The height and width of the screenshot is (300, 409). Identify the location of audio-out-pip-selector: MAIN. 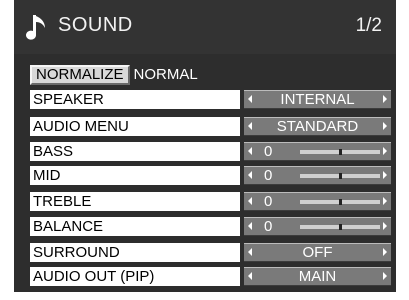
(317, 276).